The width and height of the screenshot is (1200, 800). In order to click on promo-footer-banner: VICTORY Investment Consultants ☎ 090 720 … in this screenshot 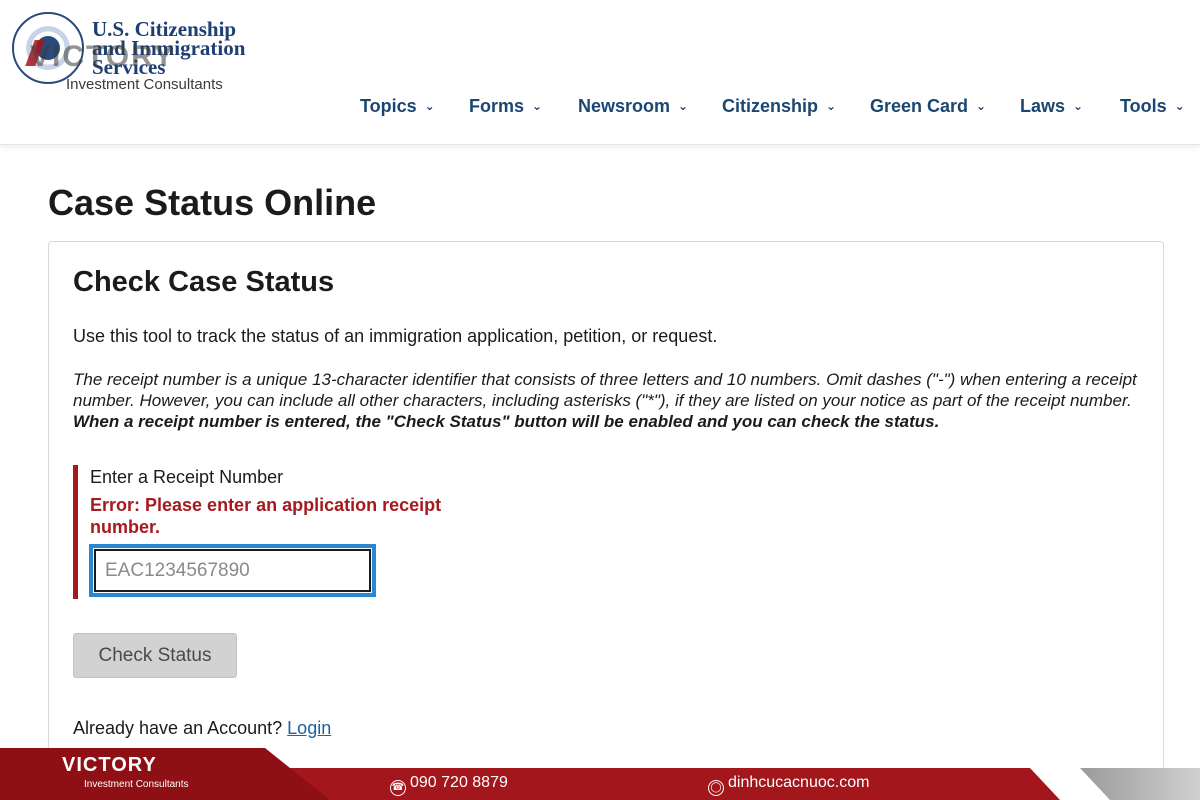, I will do `click(600, 774)`.